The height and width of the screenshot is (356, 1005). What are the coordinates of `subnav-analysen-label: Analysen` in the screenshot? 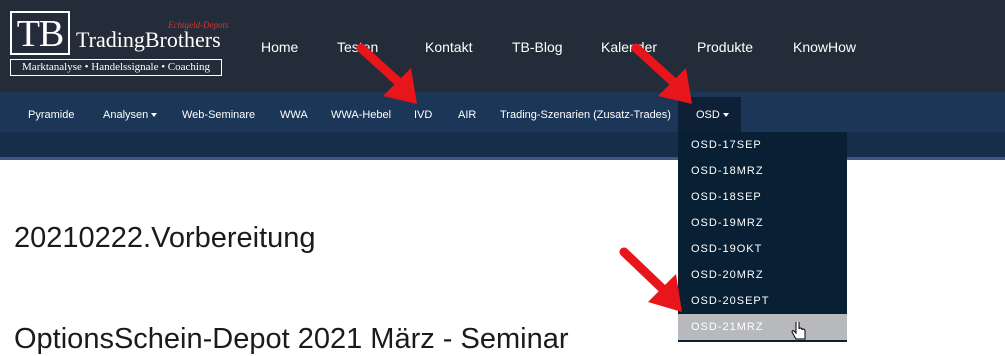 It's located at (126, 115).